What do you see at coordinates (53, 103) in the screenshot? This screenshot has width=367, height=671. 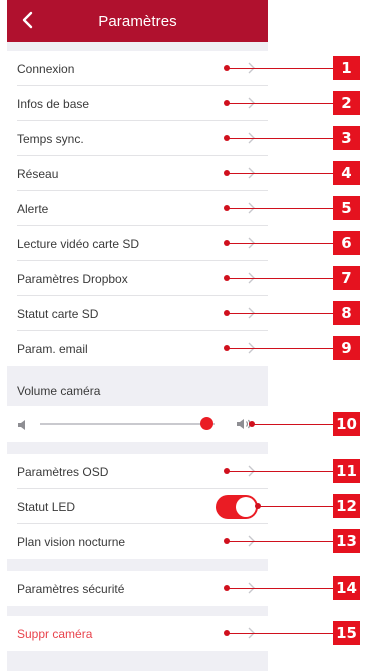 I see `menu-item-label: Infos de base` at bounding box center [53, 103].